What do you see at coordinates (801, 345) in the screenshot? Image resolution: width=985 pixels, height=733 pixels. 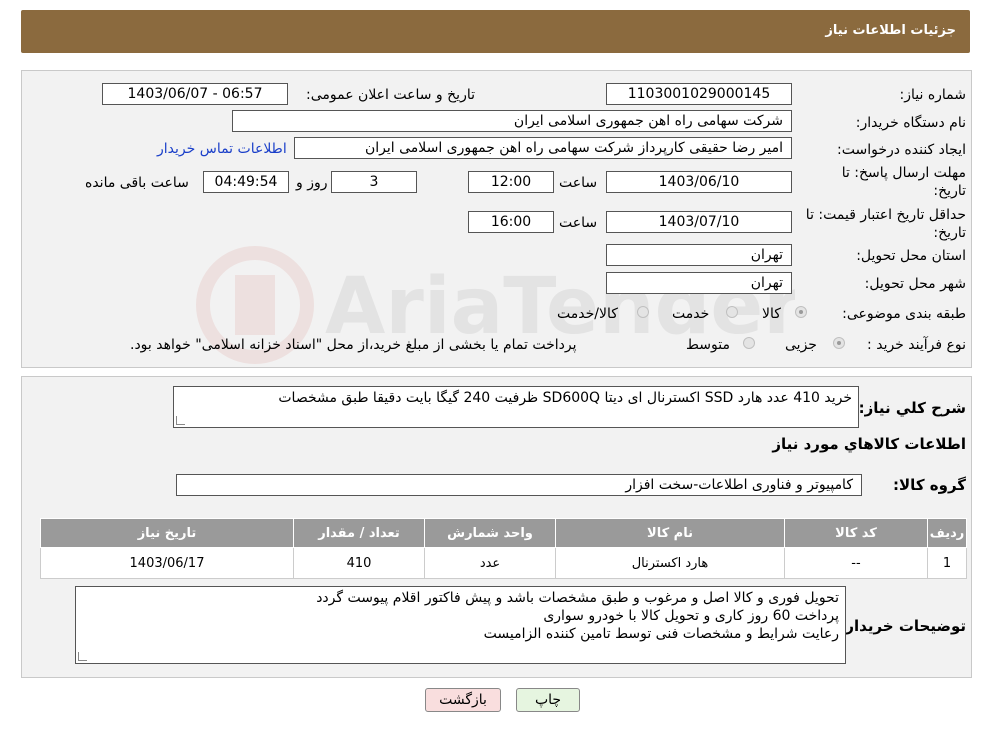 I see `purchase-option-small: جزیی` at bounding box center [801, 345].